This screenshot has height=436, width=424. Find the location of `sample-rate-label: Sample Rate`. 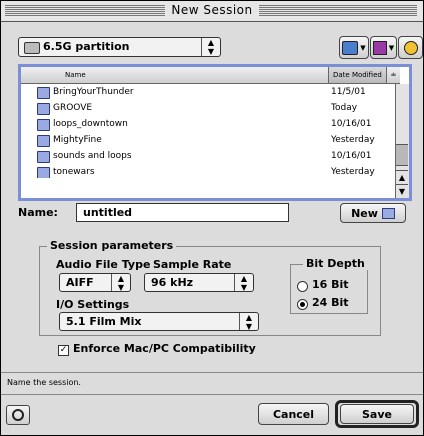

sample-rate-label: Sample Rate is located at coordinates (192, 264).